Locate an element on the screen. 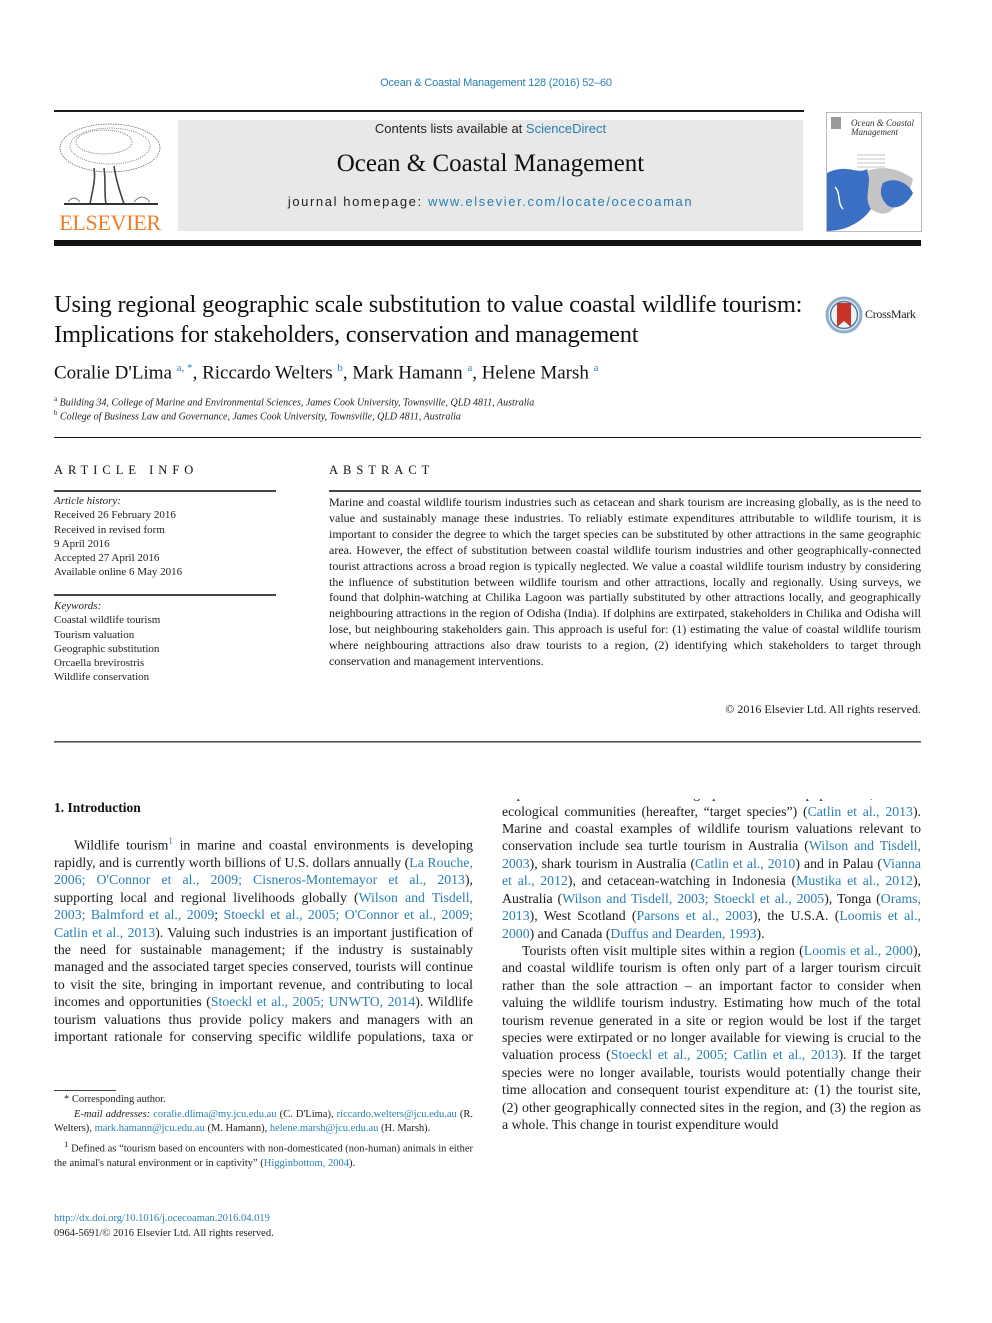 Image resolution: width=992 pixels, height=1323 pixels. author-name: Helene Marsh is located at coordinates (535, 372).